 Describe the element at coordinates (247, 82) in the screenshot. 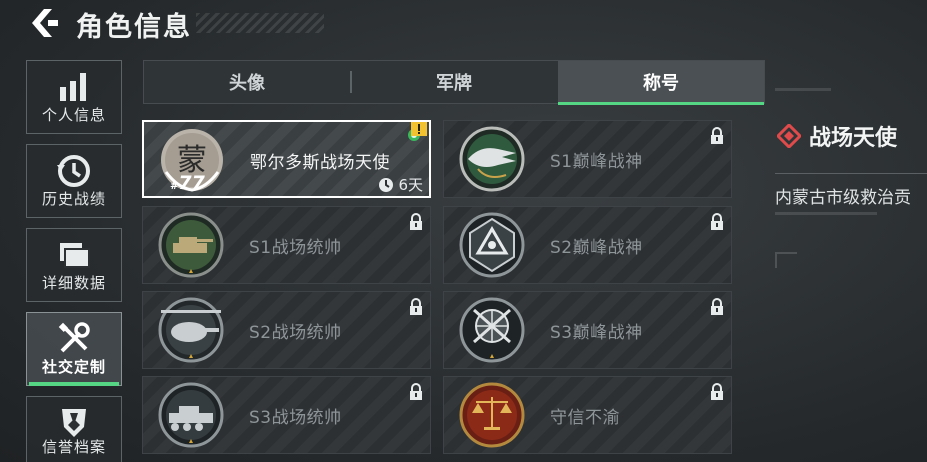

I see `tab-avatar: 头像` at that location.